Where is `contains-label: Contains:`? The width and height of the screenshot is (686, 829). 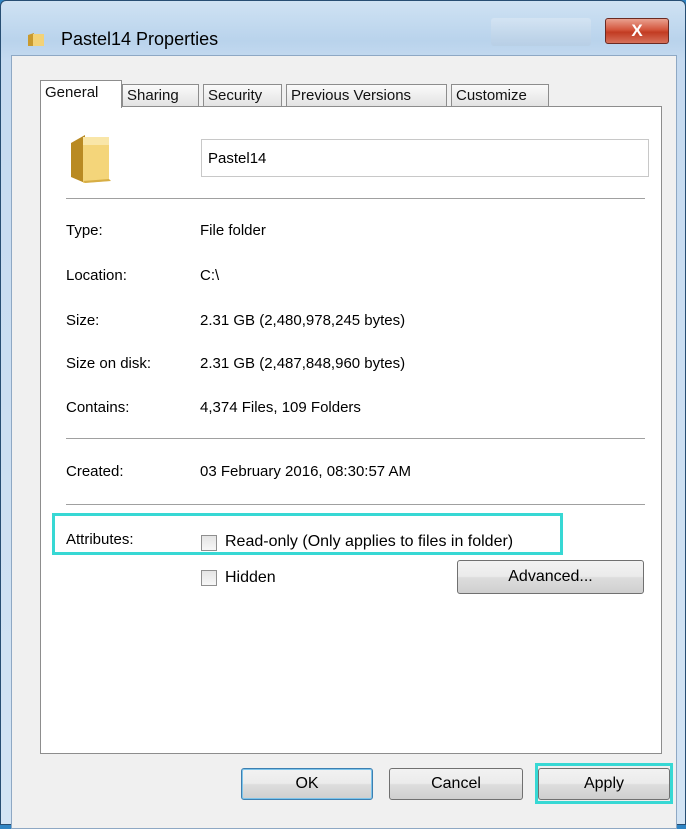
contains-label: Contains: is located at coordinates (98, 407).